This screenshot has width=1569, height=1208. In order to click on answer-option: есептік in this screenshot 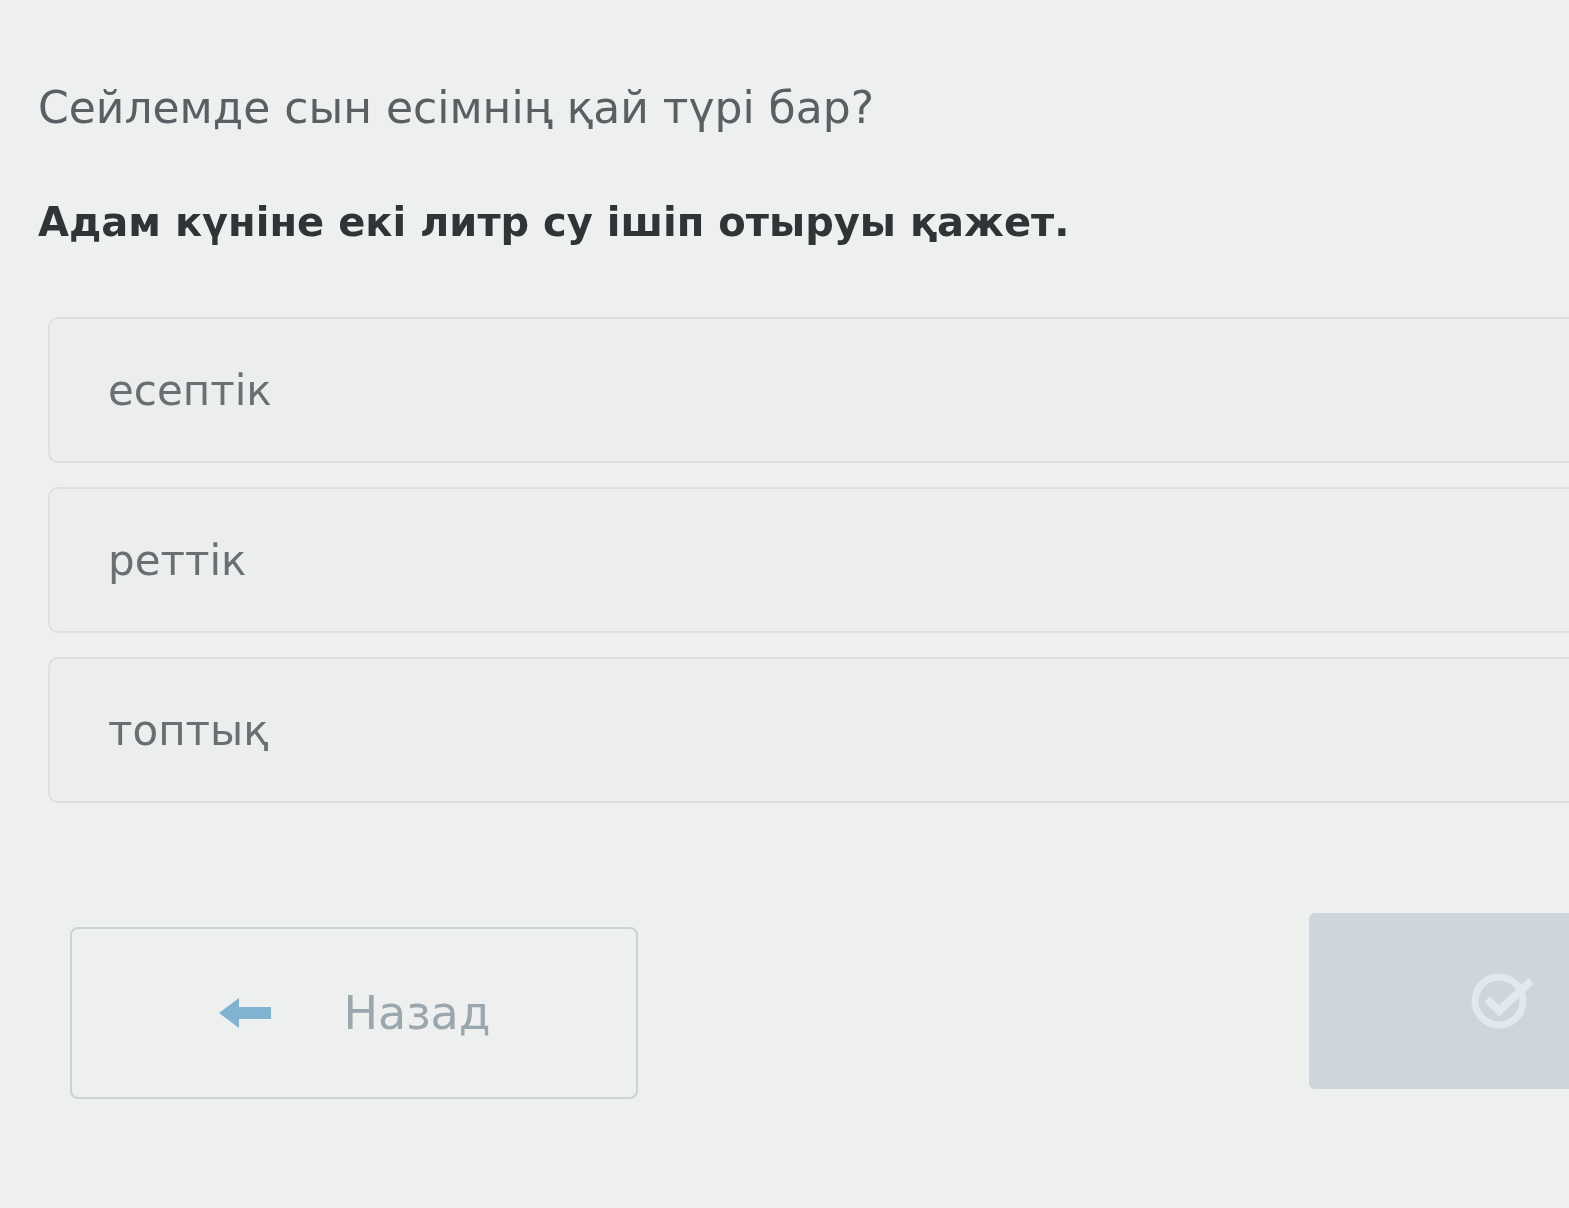, I will do `click(808, 390)`.